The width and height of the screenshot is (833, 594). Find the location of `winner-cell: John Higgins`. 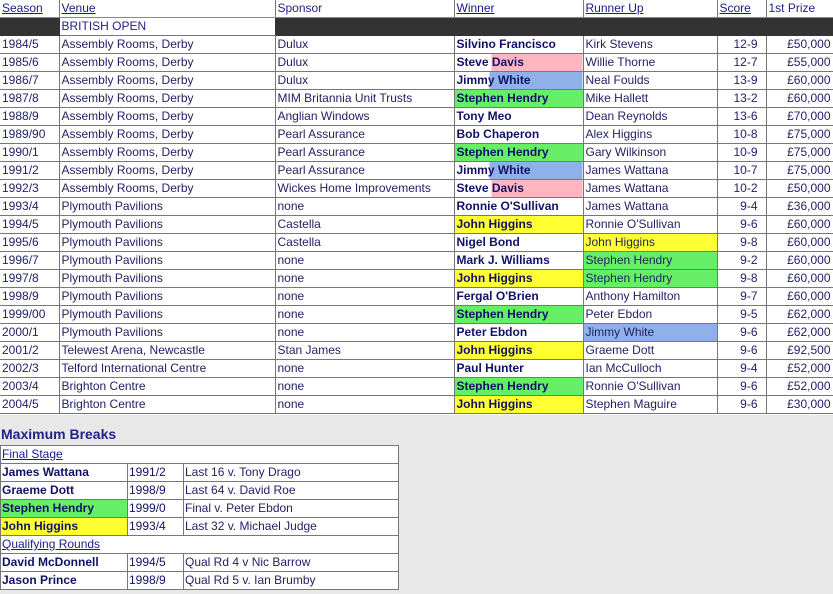

winner-cell: John Higgins is located at coordinates (519, 404).